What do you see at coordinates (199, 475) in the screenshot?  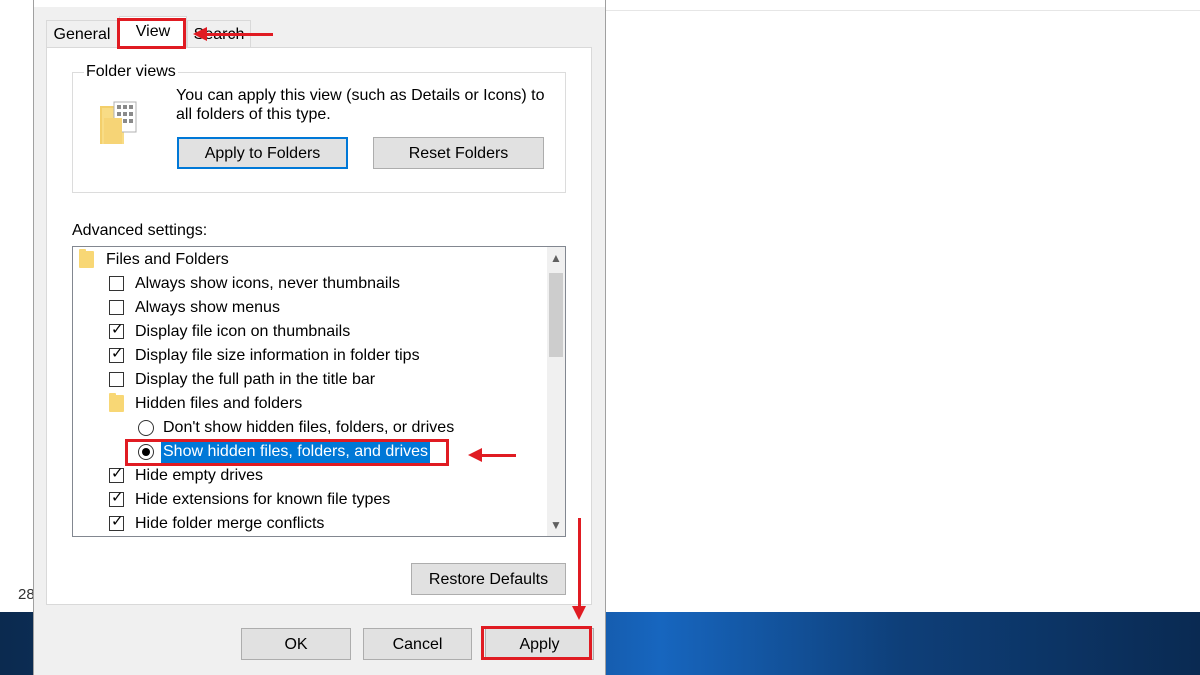 I see `option-label: Hide empty drives` at bounding box center [199, 475].